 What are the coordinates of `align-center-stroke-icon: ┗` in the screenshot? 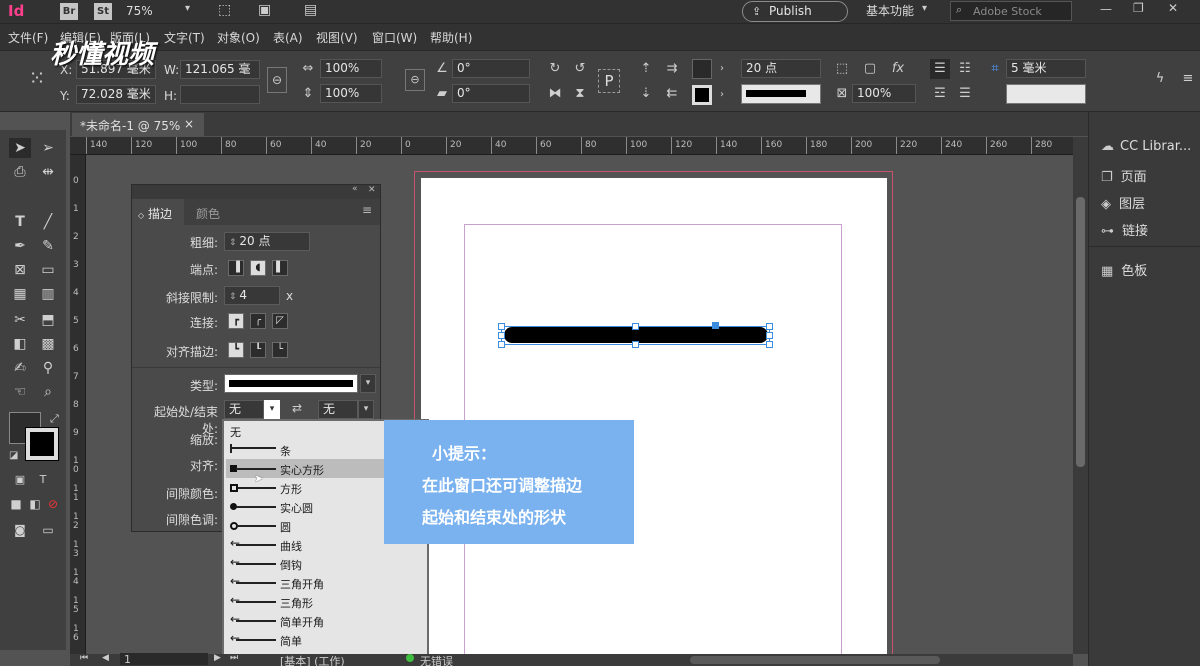 It's located at (236, 350).